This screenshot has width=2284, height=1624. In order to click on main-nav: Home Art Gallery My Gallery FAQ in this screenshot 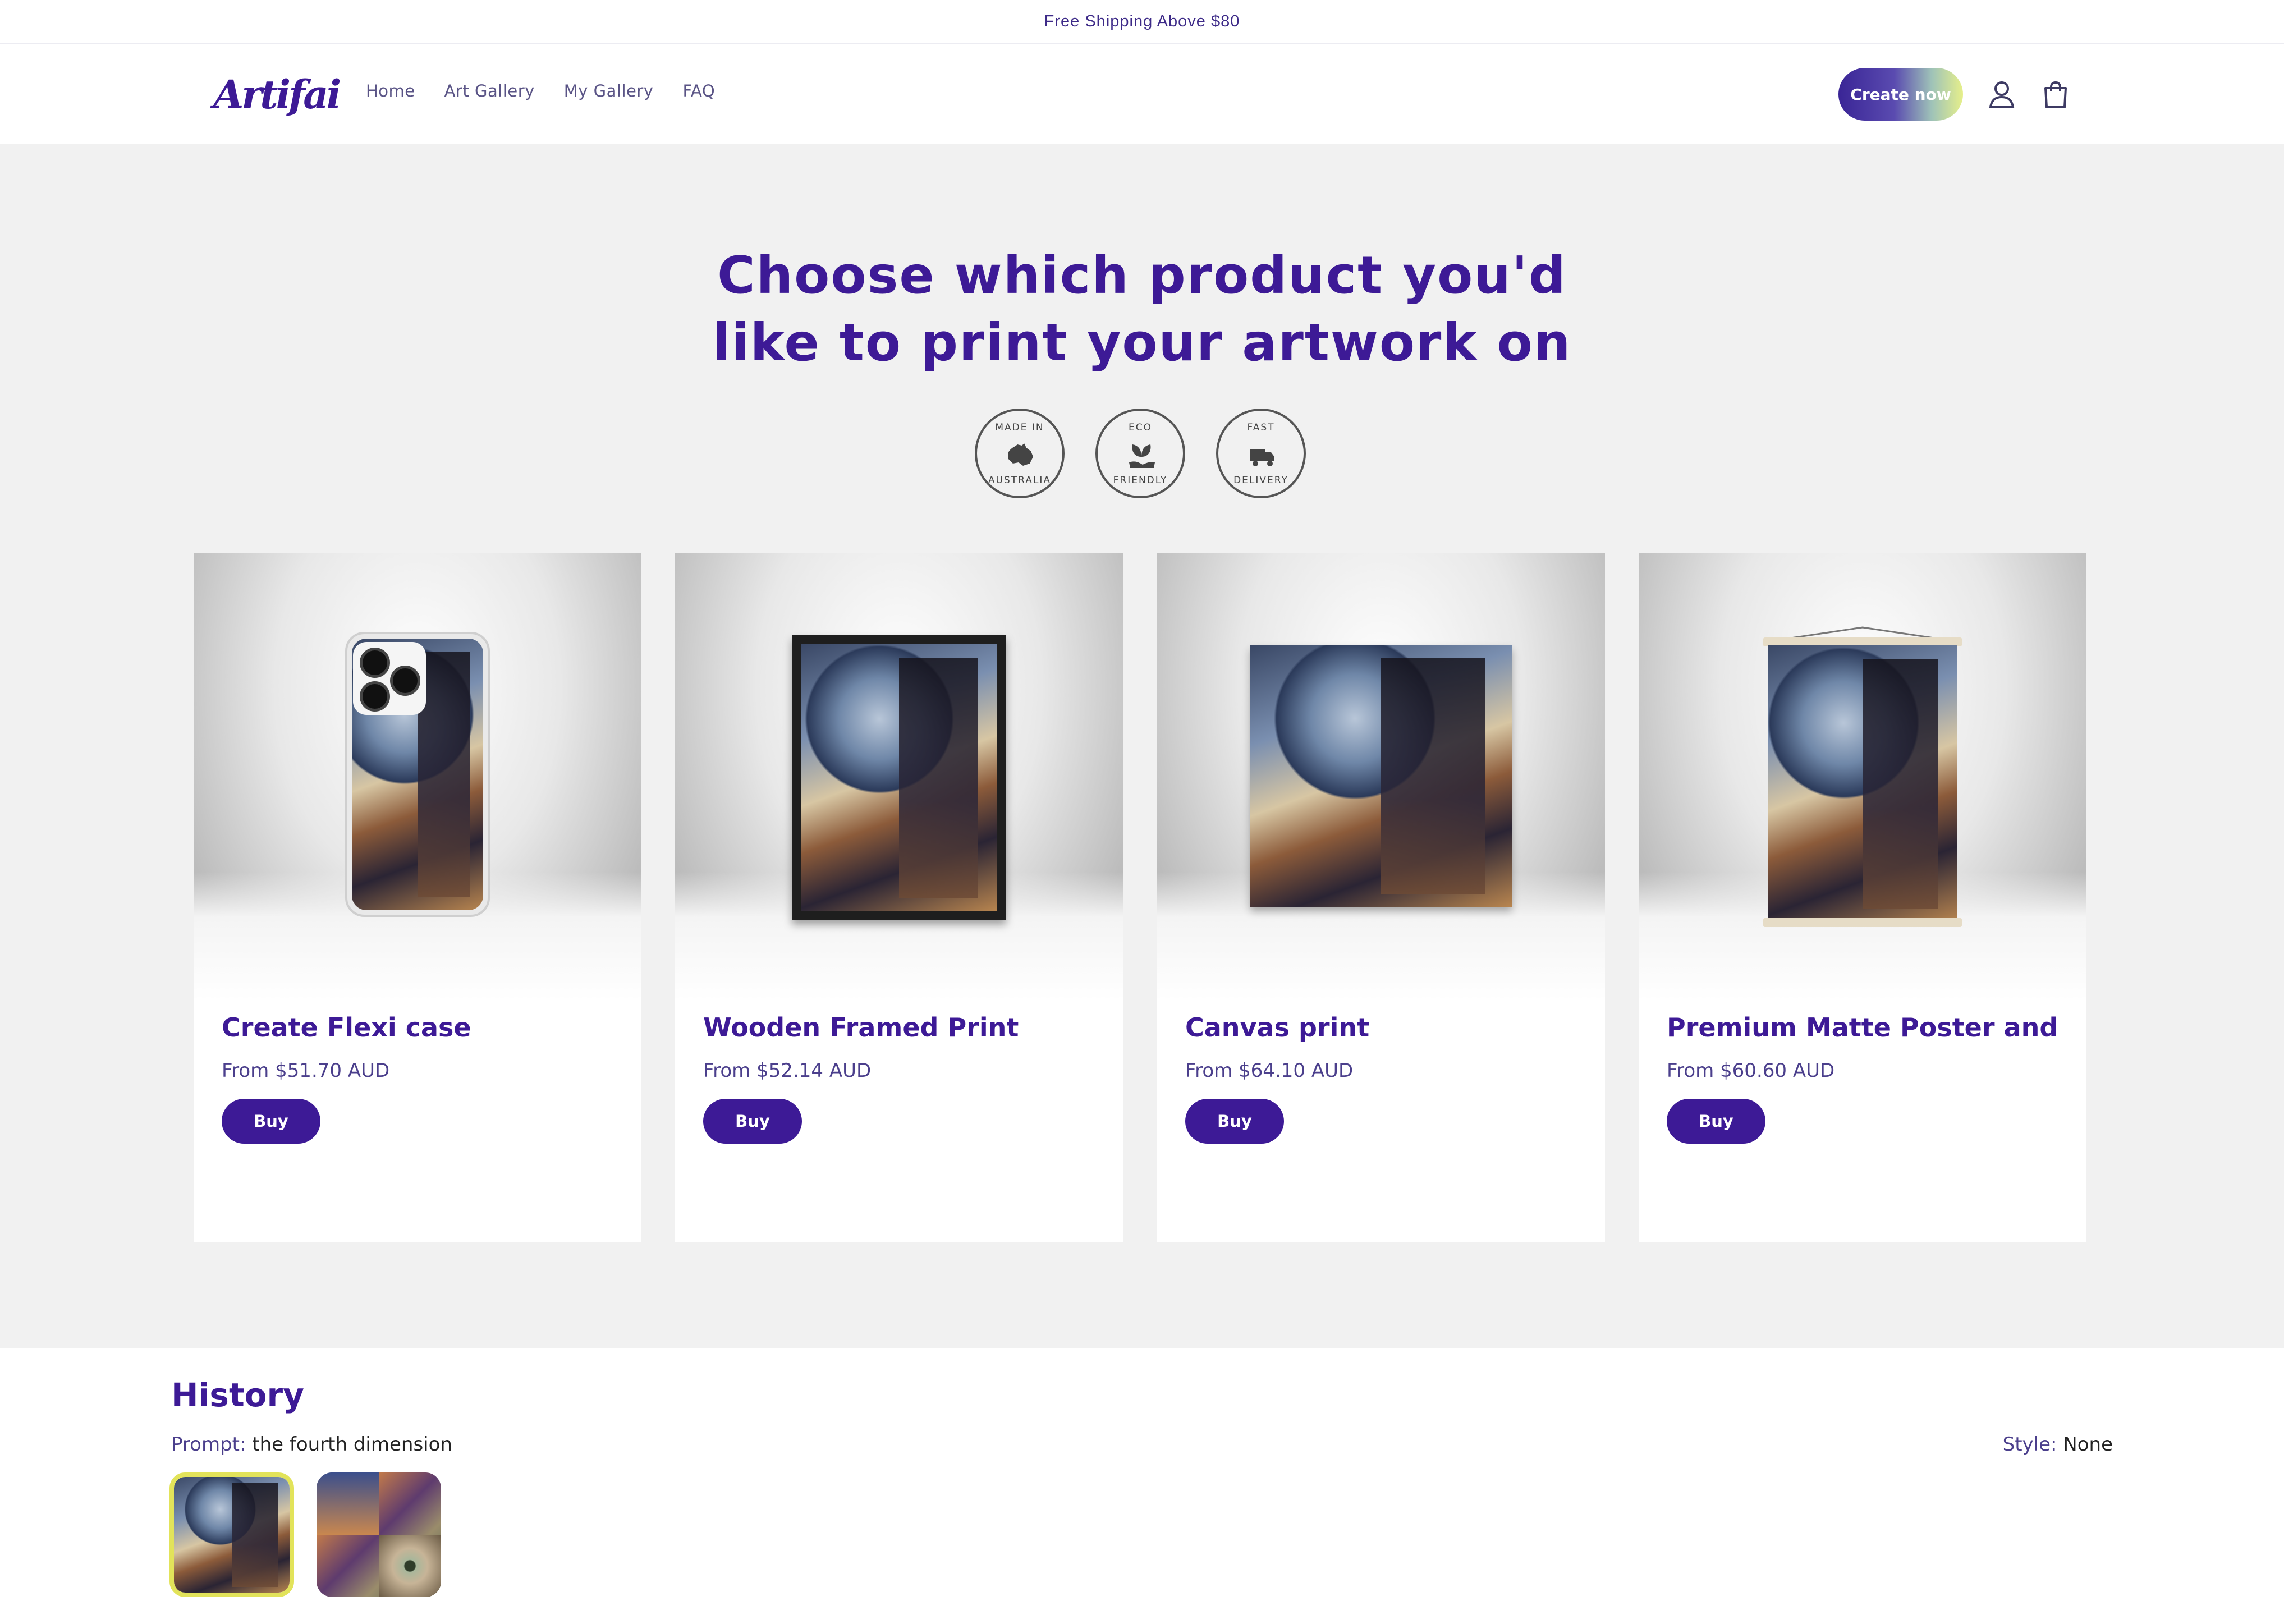, I will do `click(540, 90)`.